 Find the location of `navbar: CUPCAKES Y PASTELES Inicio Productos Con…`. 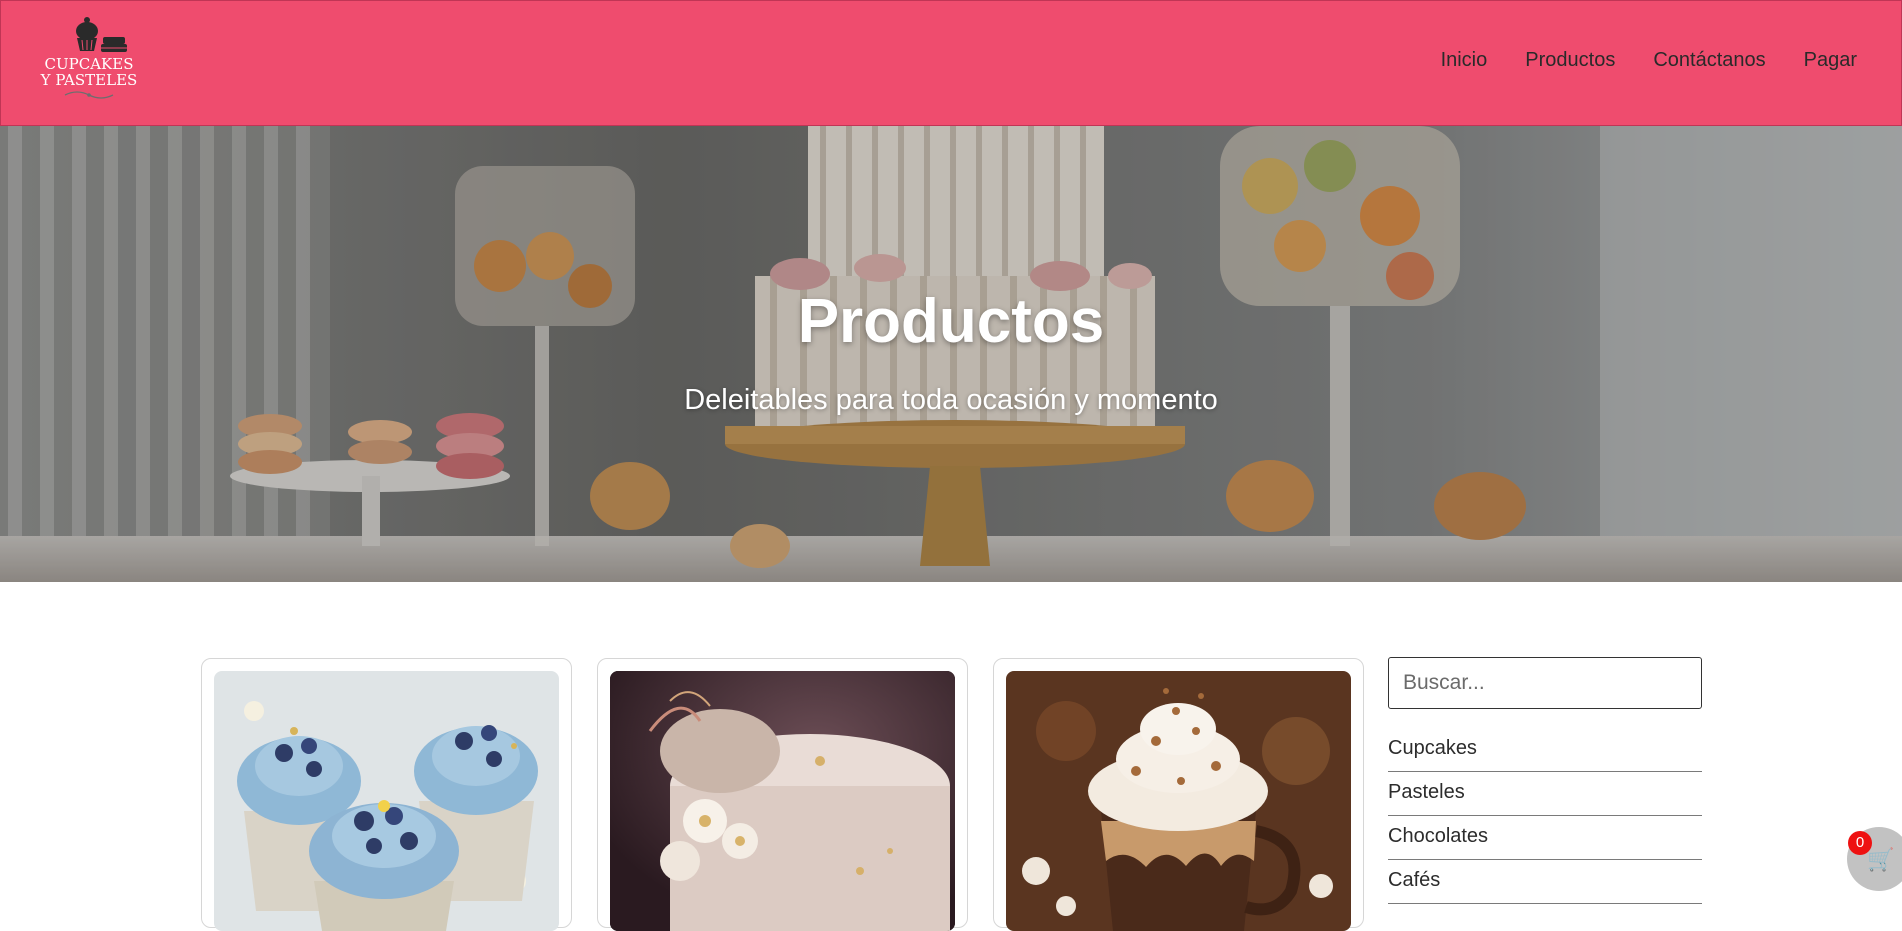

navbar: CUPCAKES Y PASTELES Inicio Productos Con… is located at coordinates (951, 63).